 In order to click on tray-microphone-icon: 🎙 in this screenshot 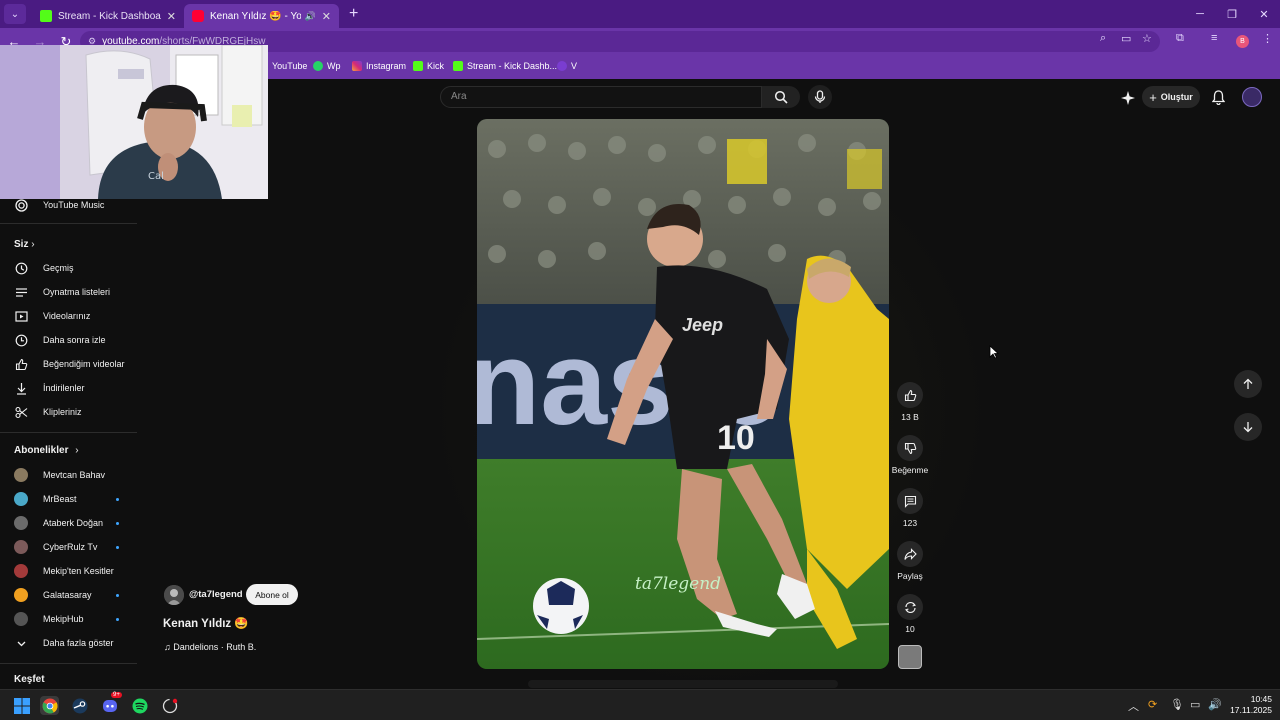, I will do `click(1177, 704)`.